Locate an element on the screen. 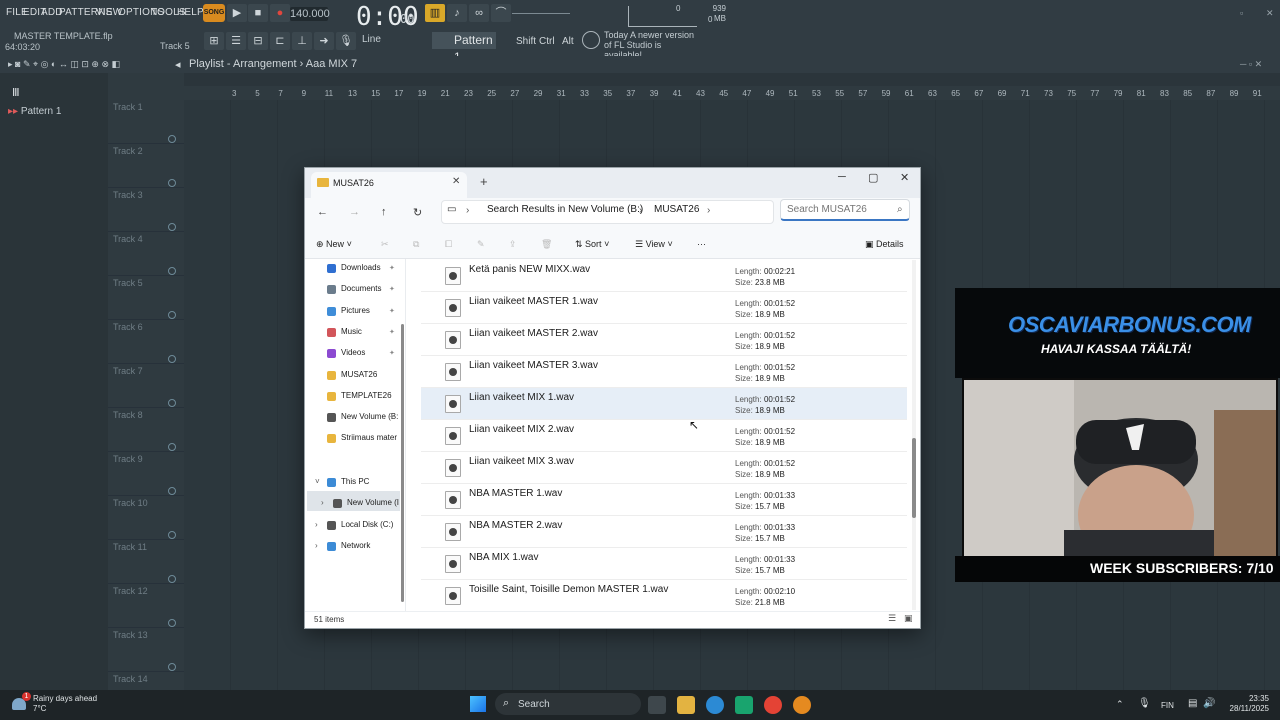 Image resolution: width=1280 pixels, height=720 pixels. task-view-icon is located at coordinates (657, 705).